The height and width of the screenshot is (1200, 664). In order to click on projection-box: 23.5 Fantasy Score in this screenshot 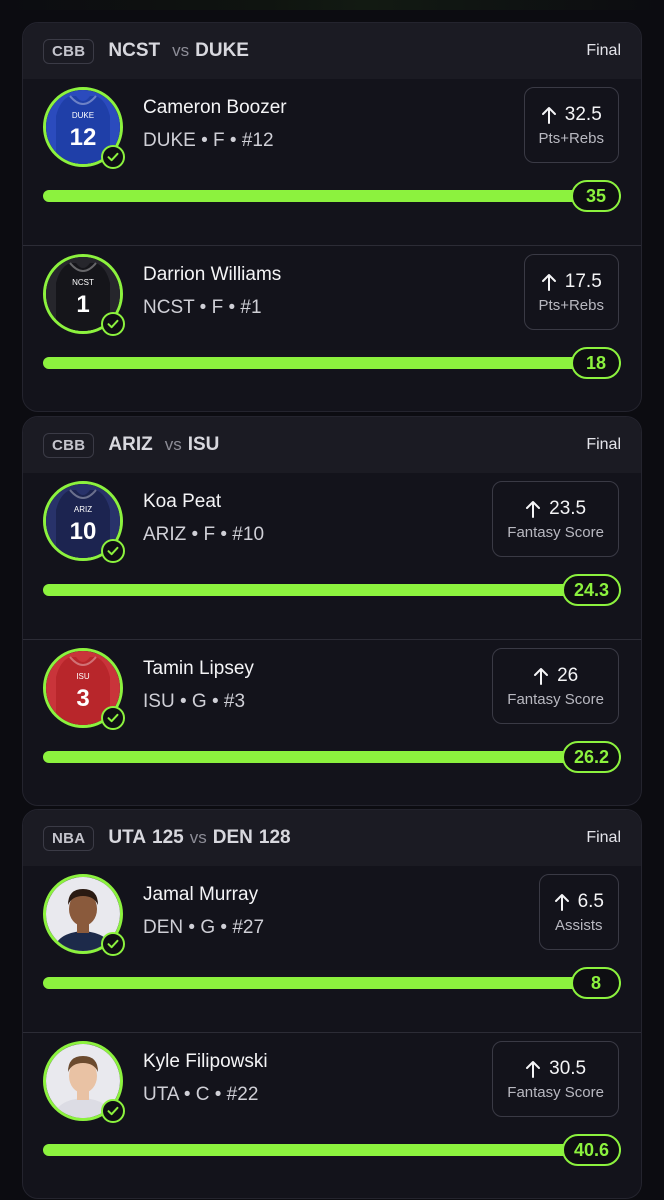, I will do `click(555, 519)`.